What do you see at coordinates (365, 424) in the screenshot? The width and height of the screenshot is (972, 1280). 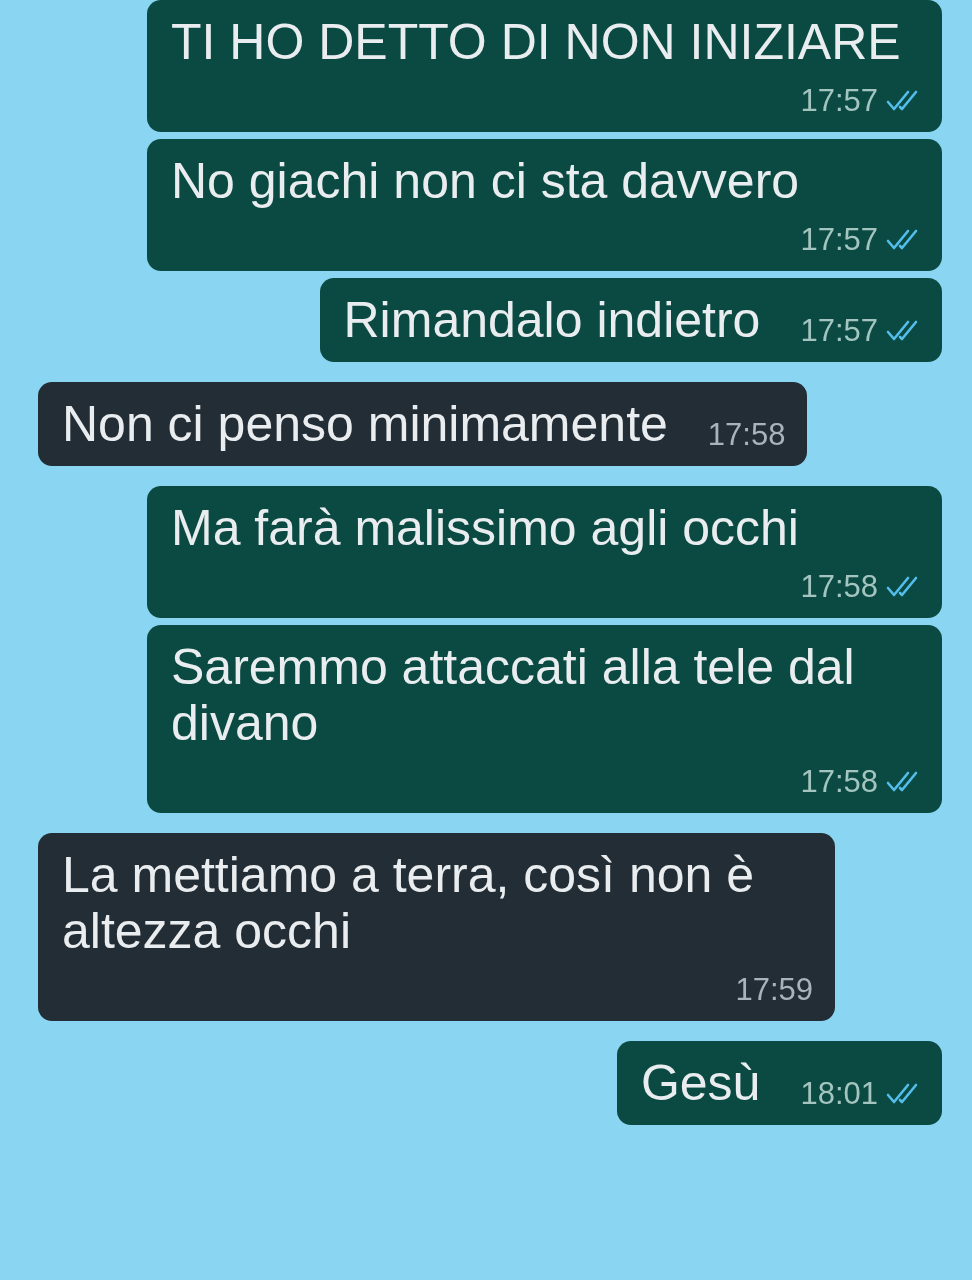 I see `message-text: Non ci penso minimamente` at bounding box center [365, 424].